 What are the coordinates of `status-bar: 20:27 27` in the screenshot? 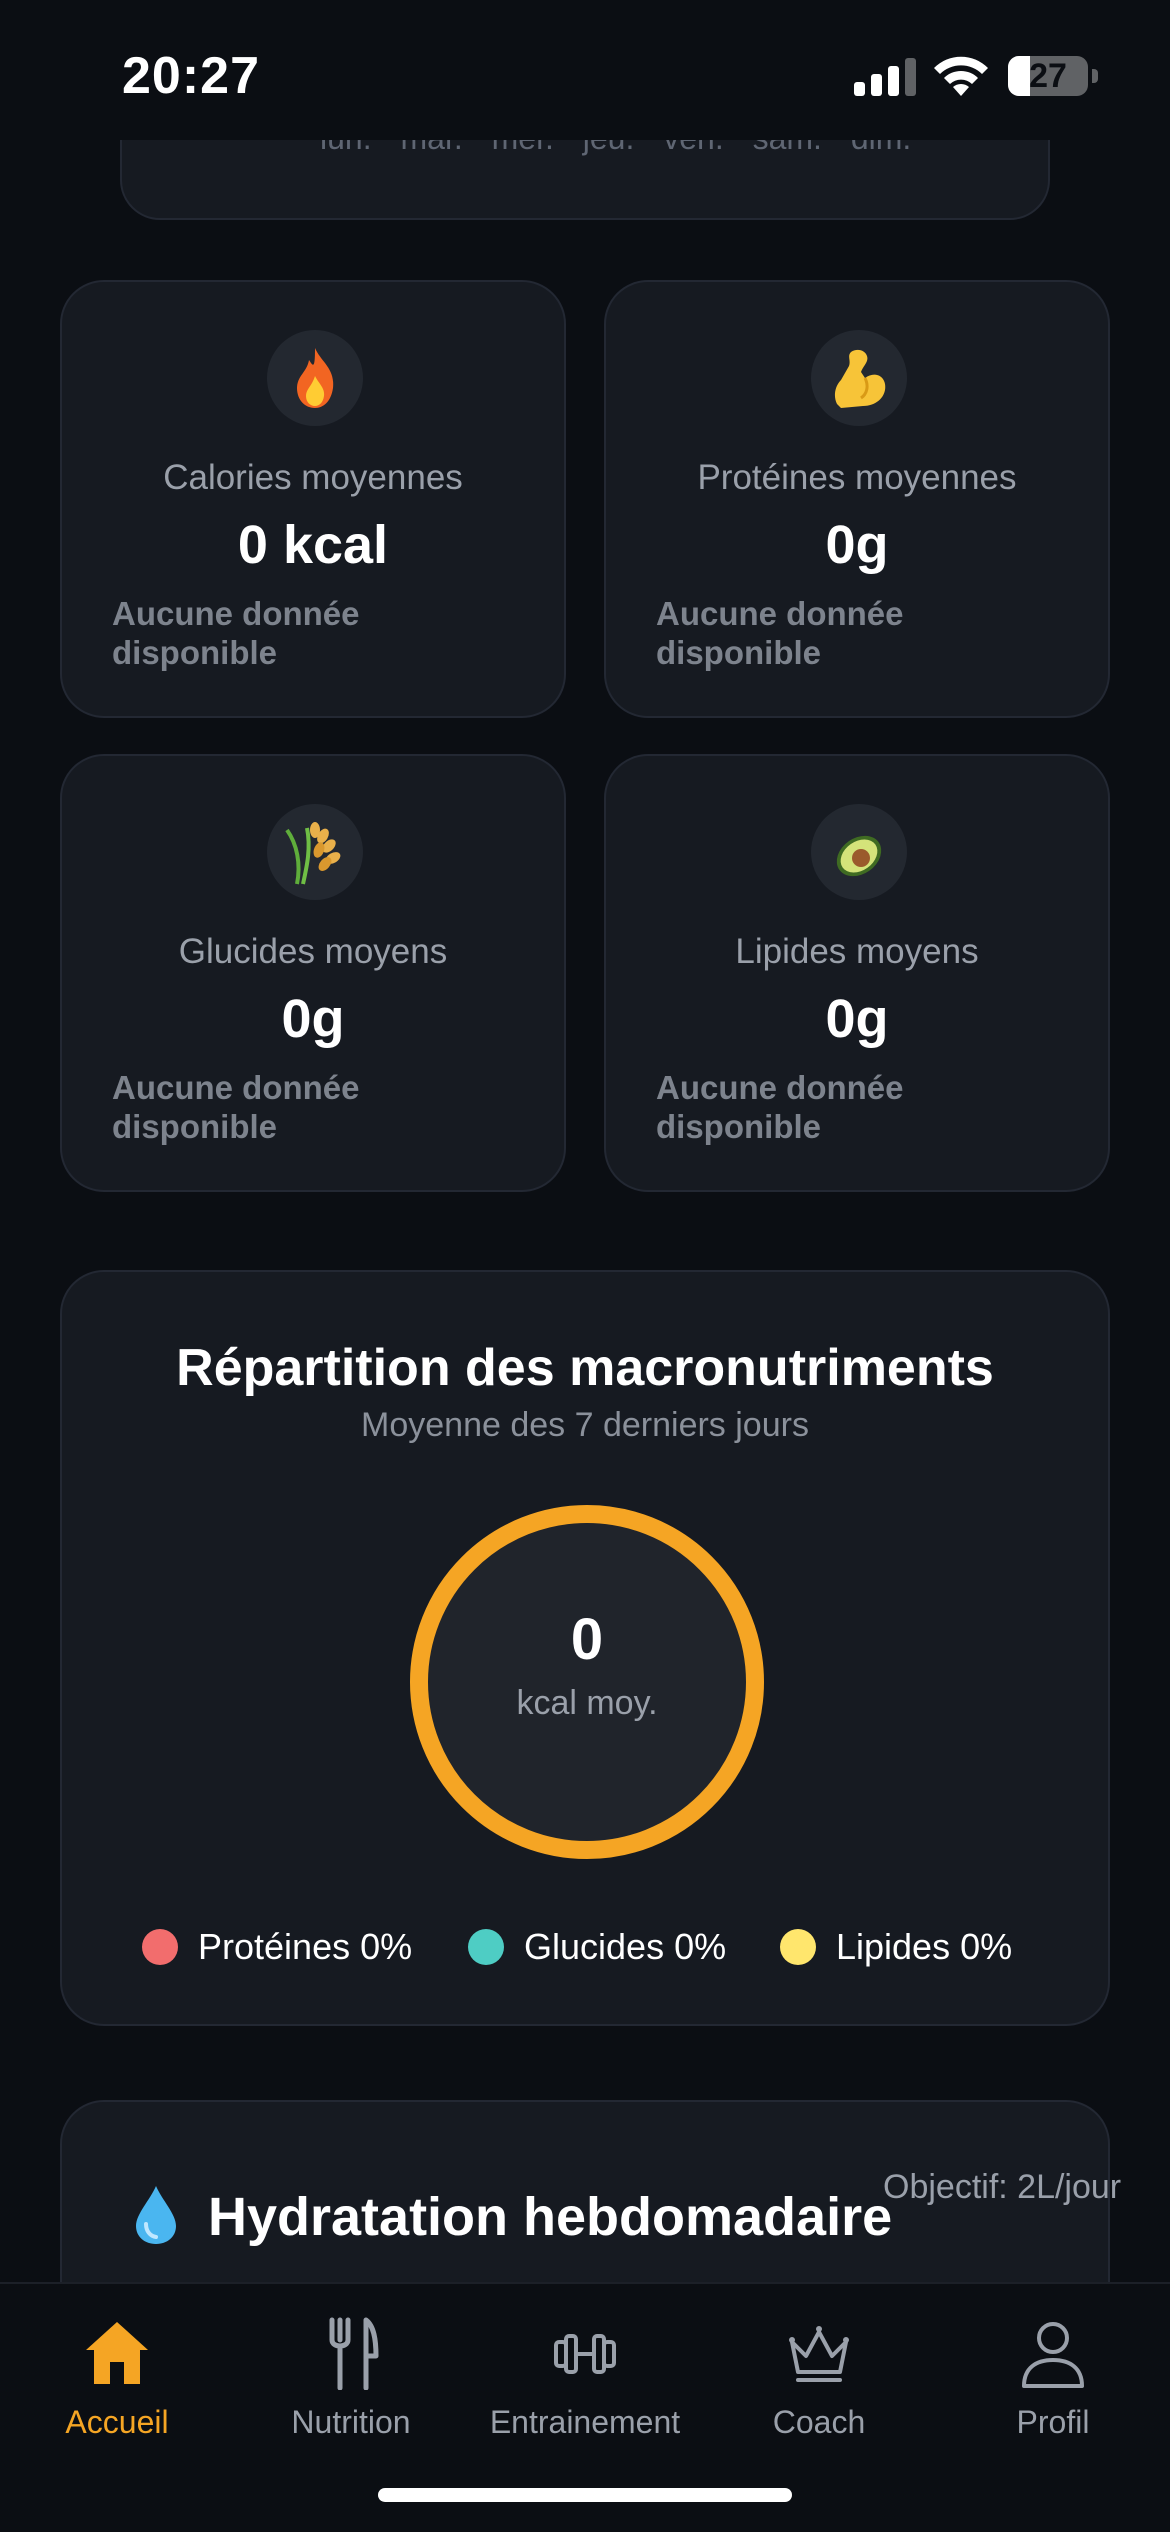 It's located at (585, 70).